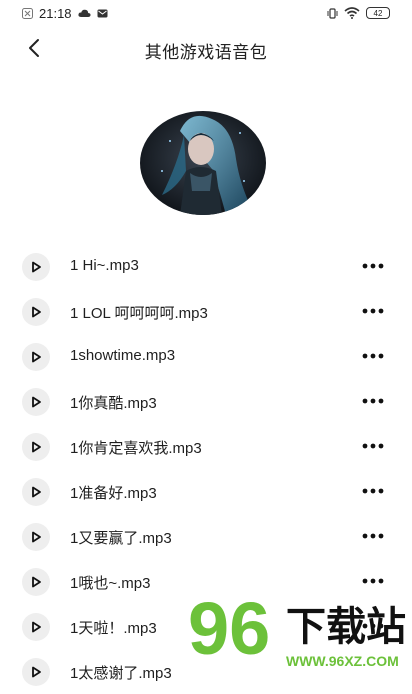  What do you see at coordinates (113, 628) in the screenshot?
I see `sound-name: 1天啦！.mp3` at bounding box center [113, 628].